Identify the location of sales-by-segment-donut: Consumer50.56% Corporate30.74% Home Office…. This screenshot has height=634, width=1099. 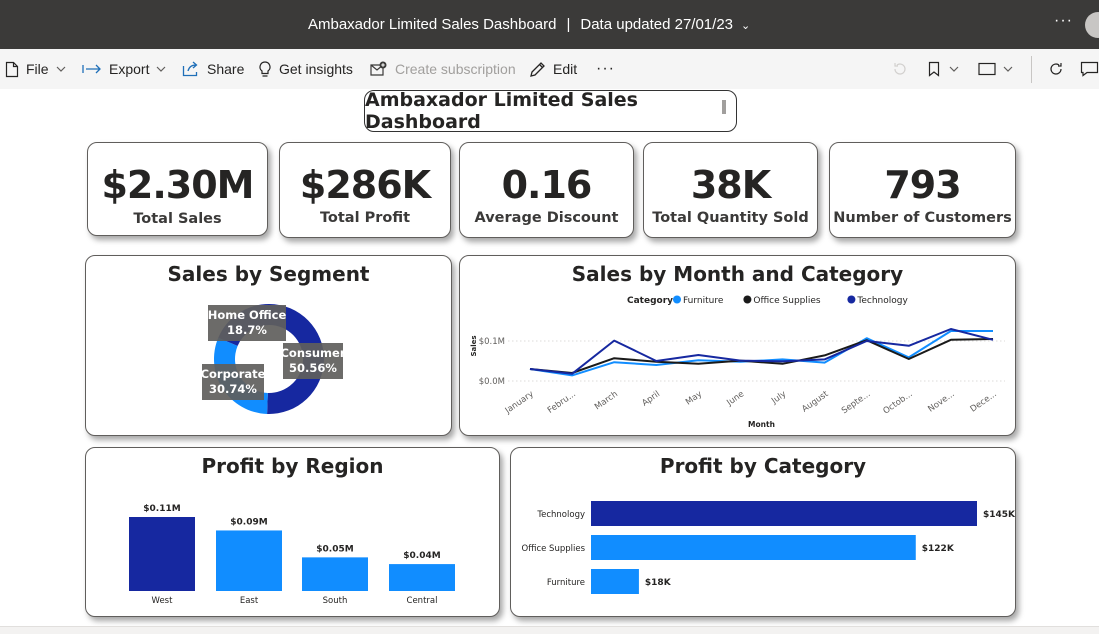
(273, 359).